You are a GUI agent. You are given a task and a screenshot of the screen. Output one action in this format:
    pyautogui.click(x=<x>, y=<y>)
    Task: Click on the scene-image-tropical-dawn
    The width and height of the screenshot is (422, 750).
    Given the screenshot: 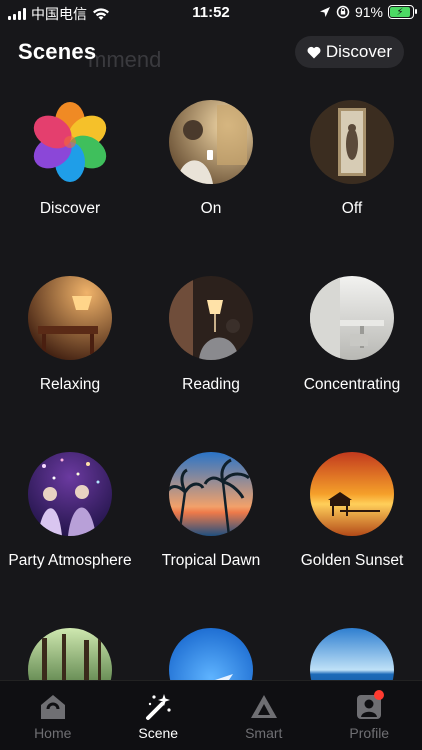 What is the action you would take?
    pyautogui.click(x=211, y=494)
    